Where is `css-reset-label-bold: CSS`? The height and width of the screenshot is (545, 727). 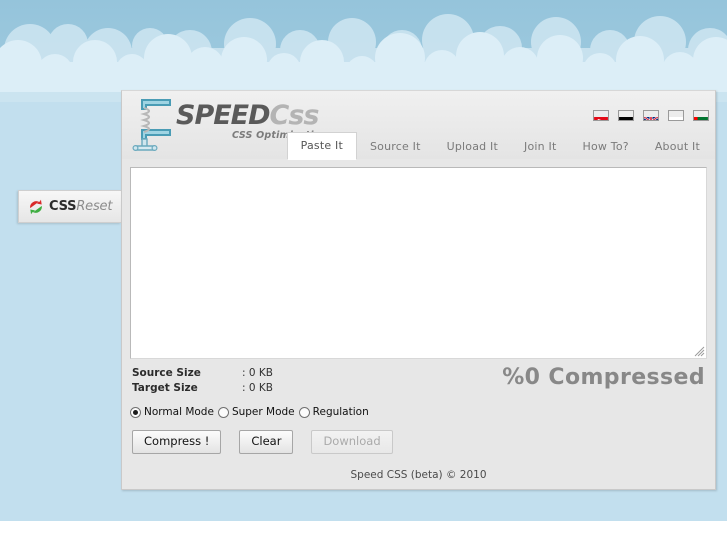
css-reset-label-bold: CSS is located at coordinates (63, 206).